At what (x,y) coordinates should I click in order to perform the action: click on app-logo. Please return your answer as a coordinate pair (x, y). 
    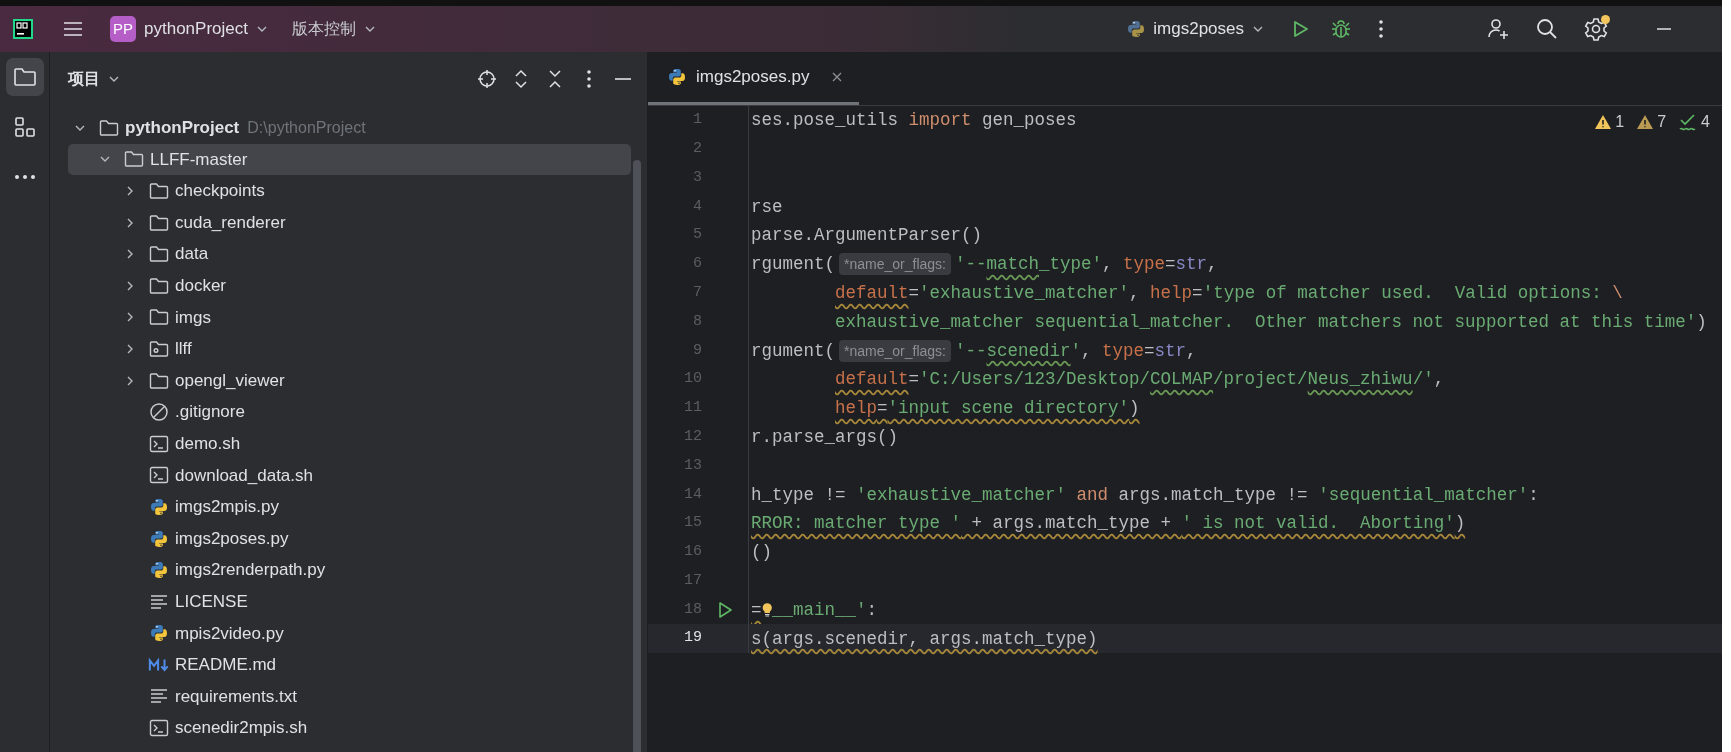
    Looking at the image, I should click on (23, 29).